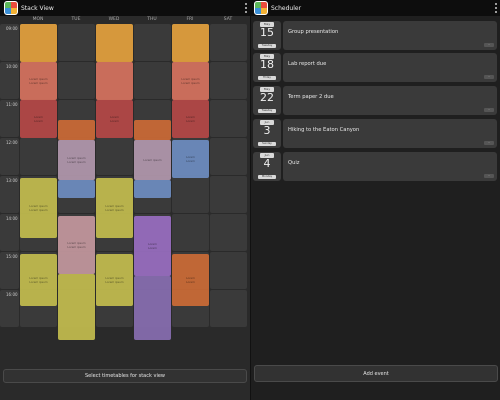  What do you see at coordinates (267, 144) in the screenshot?
I see `date-weekday: Sunday` at bounding box center [267, 144].